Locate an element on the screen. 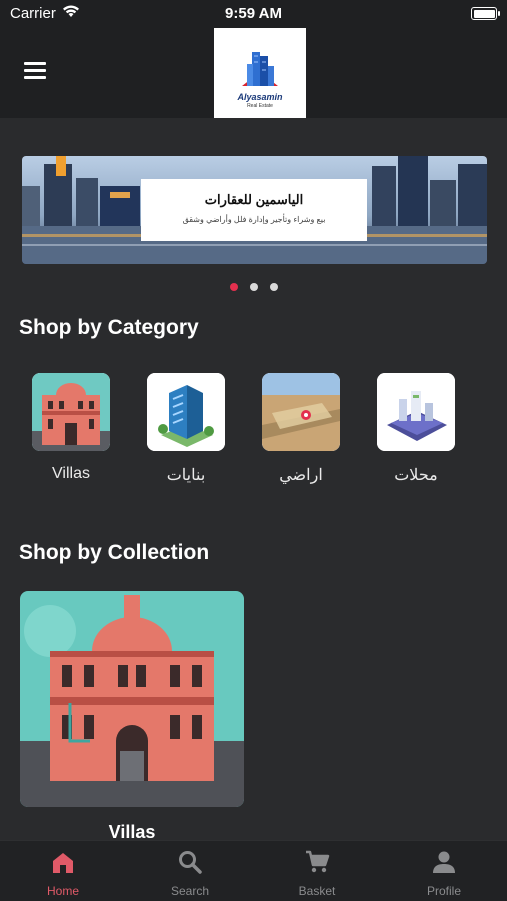 This screenshot has width=507, height=901. category-item-lands: اراضي is located at coordinates (301, 429).